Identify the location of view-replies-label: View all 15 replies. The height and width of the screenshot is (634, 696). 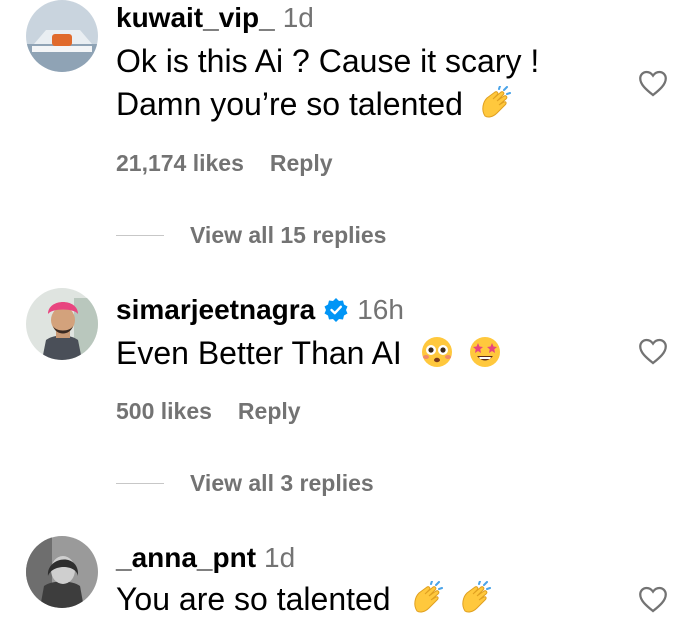
(288, 235).